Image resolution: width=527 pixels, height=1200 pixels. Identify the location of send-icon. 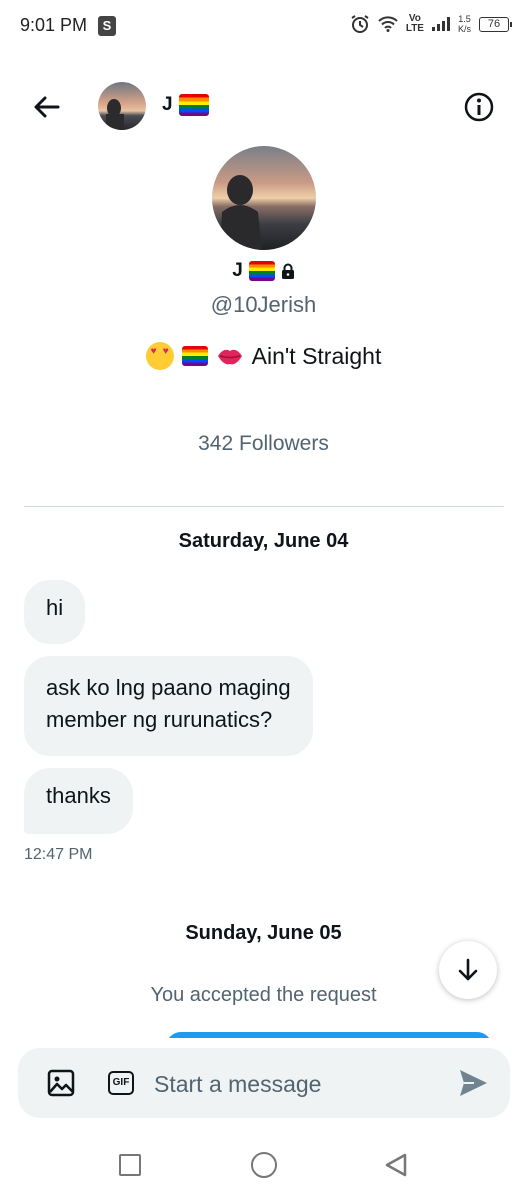
(473, 1083).